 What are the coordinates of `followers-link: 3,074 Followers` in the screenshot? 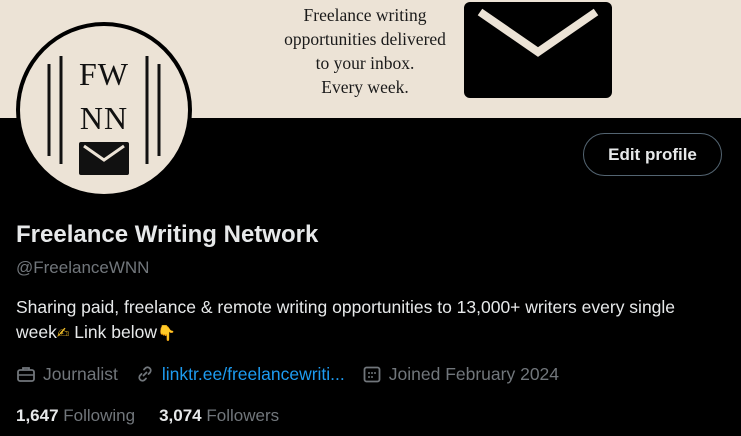 It's located at (219, 416).